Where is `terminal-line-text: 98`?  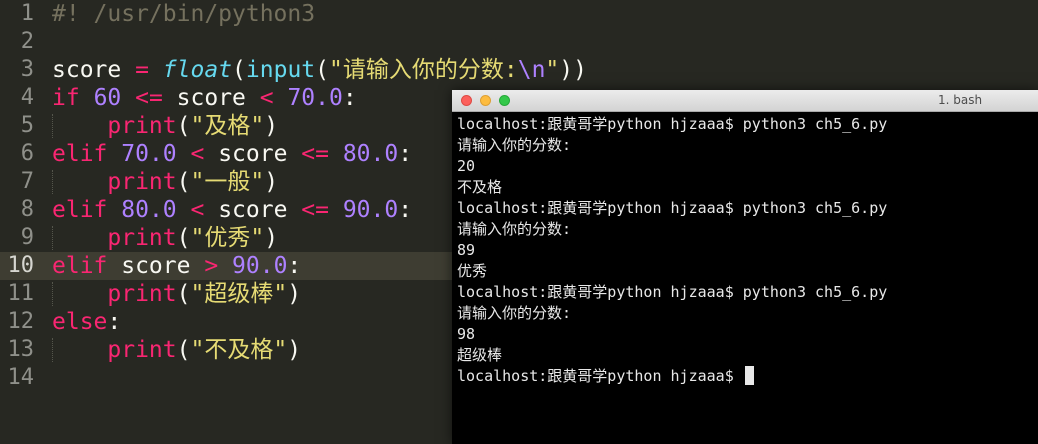 terminal-line-text: 98 is located at coordinates (466, 334).